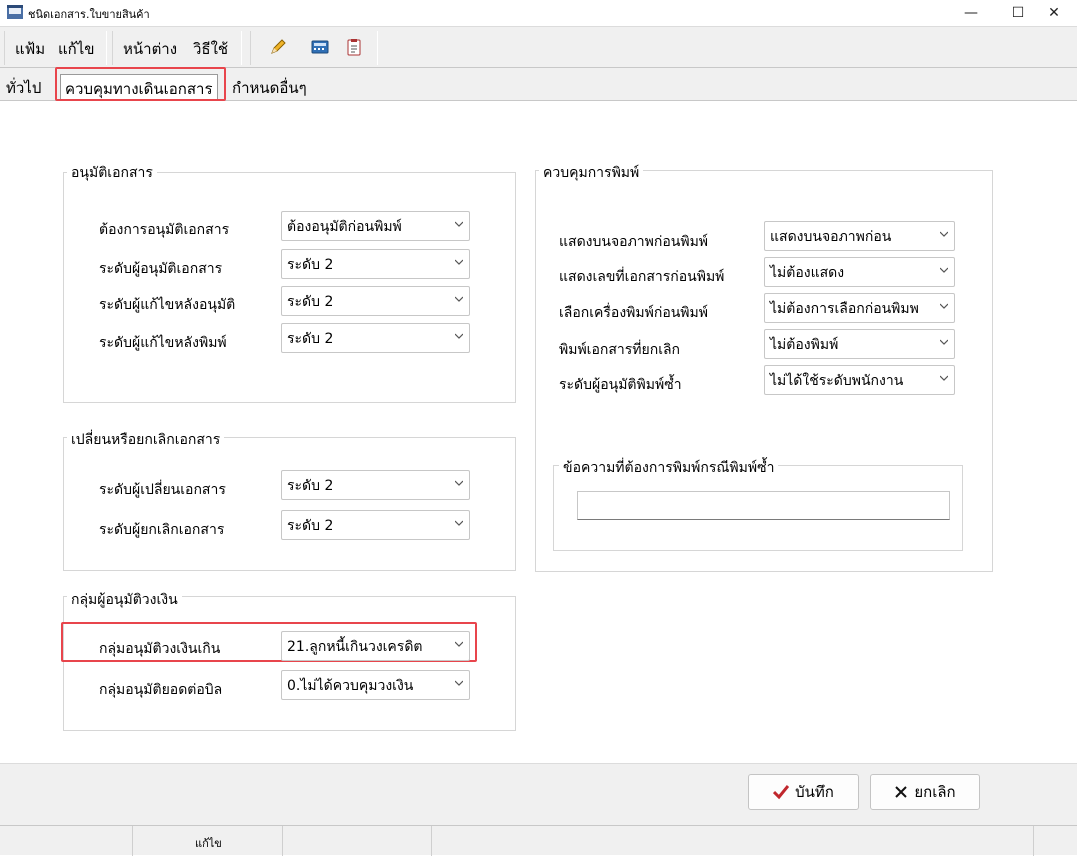  I want to click on select-printer-select: ไม่ต้องการเลือกก่อนพิมพ, so click(859, 308).